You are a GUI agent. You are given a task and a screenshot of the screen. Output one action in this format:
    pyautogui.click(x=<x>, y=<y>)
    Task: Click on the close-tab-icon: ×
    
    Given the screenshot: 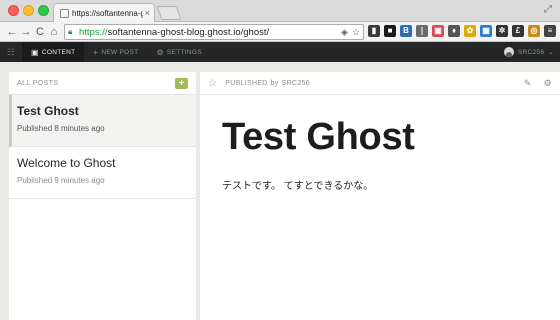 What is the action you would take?
    pyautogui.click(x=147, y=13)
    